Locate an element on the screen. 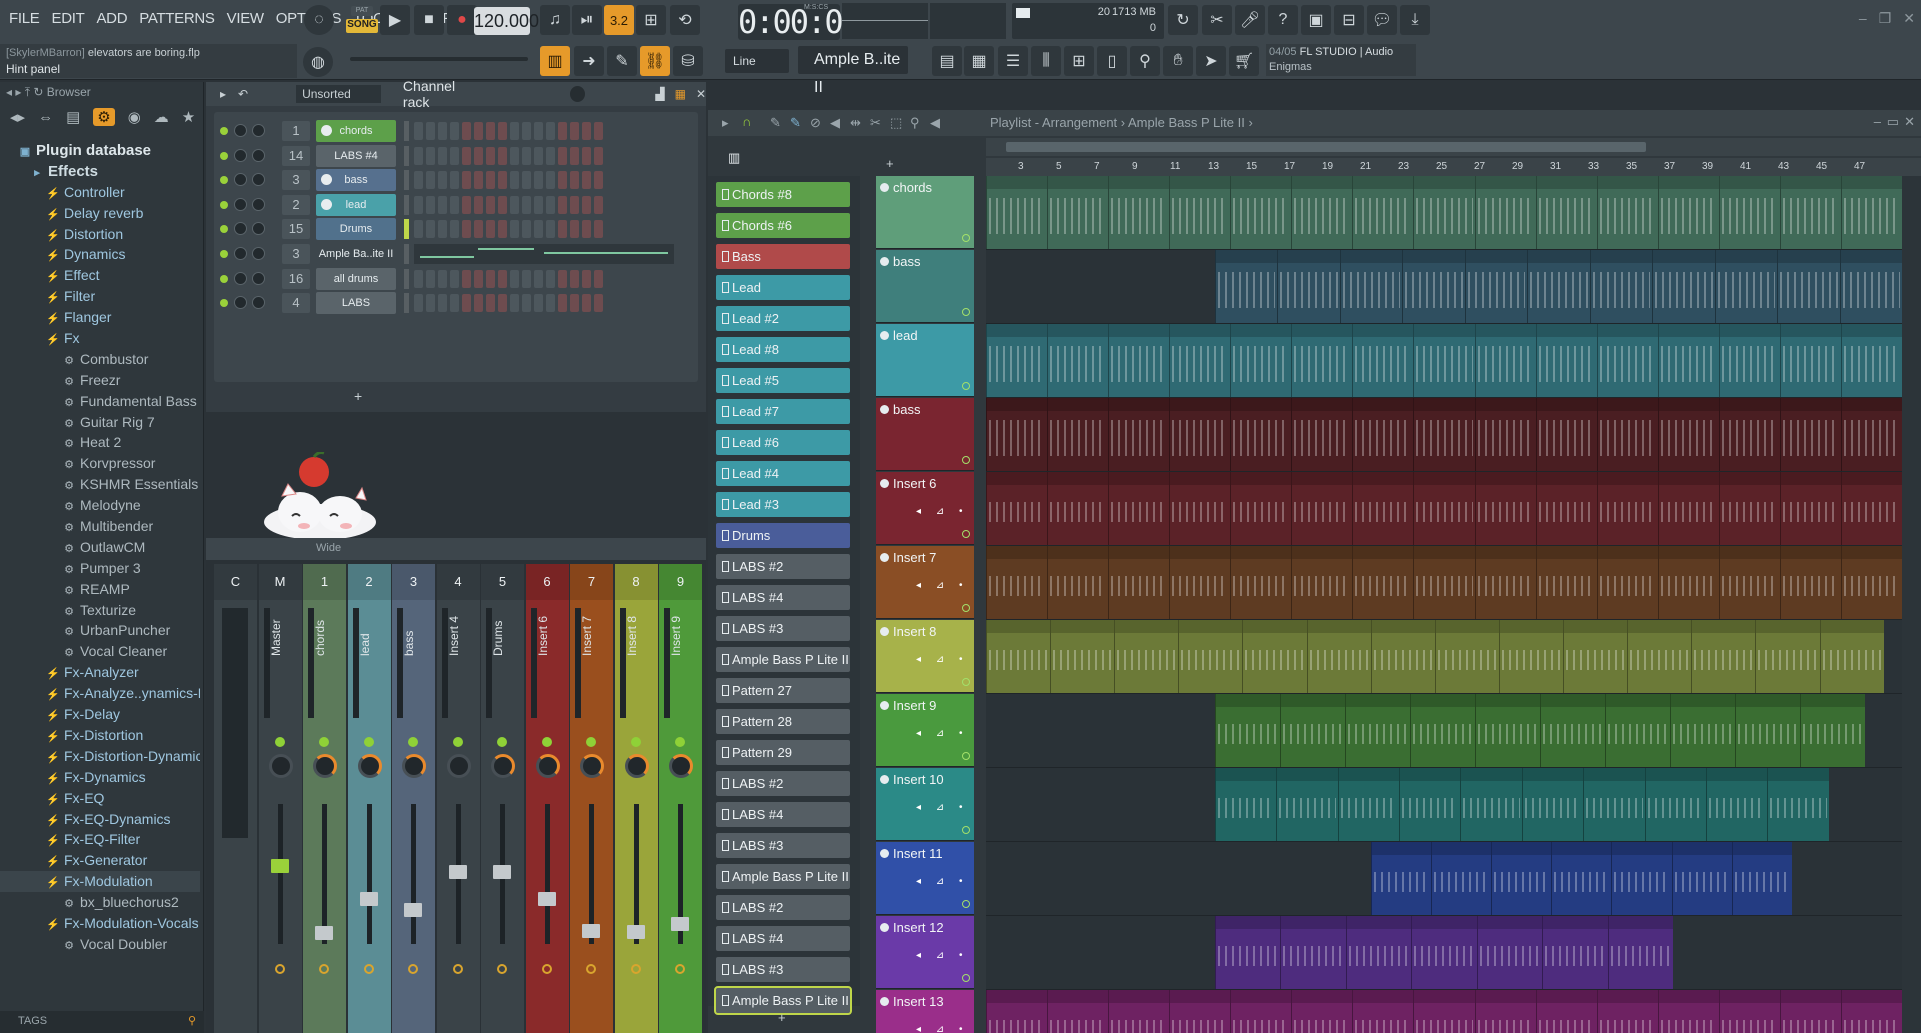 Image resolution: width=1921 pixels, height=1033 pixels. browser-item-fx-distortion: ⚡ Fx-Distortion is located at coordinates (100, 735).